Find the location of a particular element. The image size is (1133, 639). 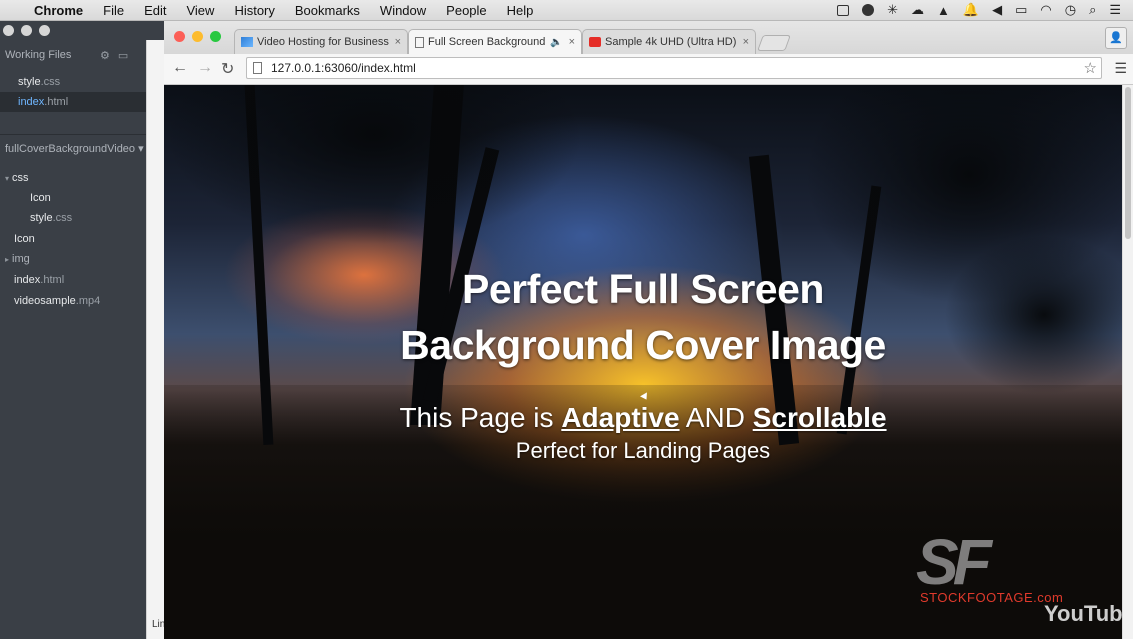

tree-ext: .mp4 is located at coordinates (88, 301).